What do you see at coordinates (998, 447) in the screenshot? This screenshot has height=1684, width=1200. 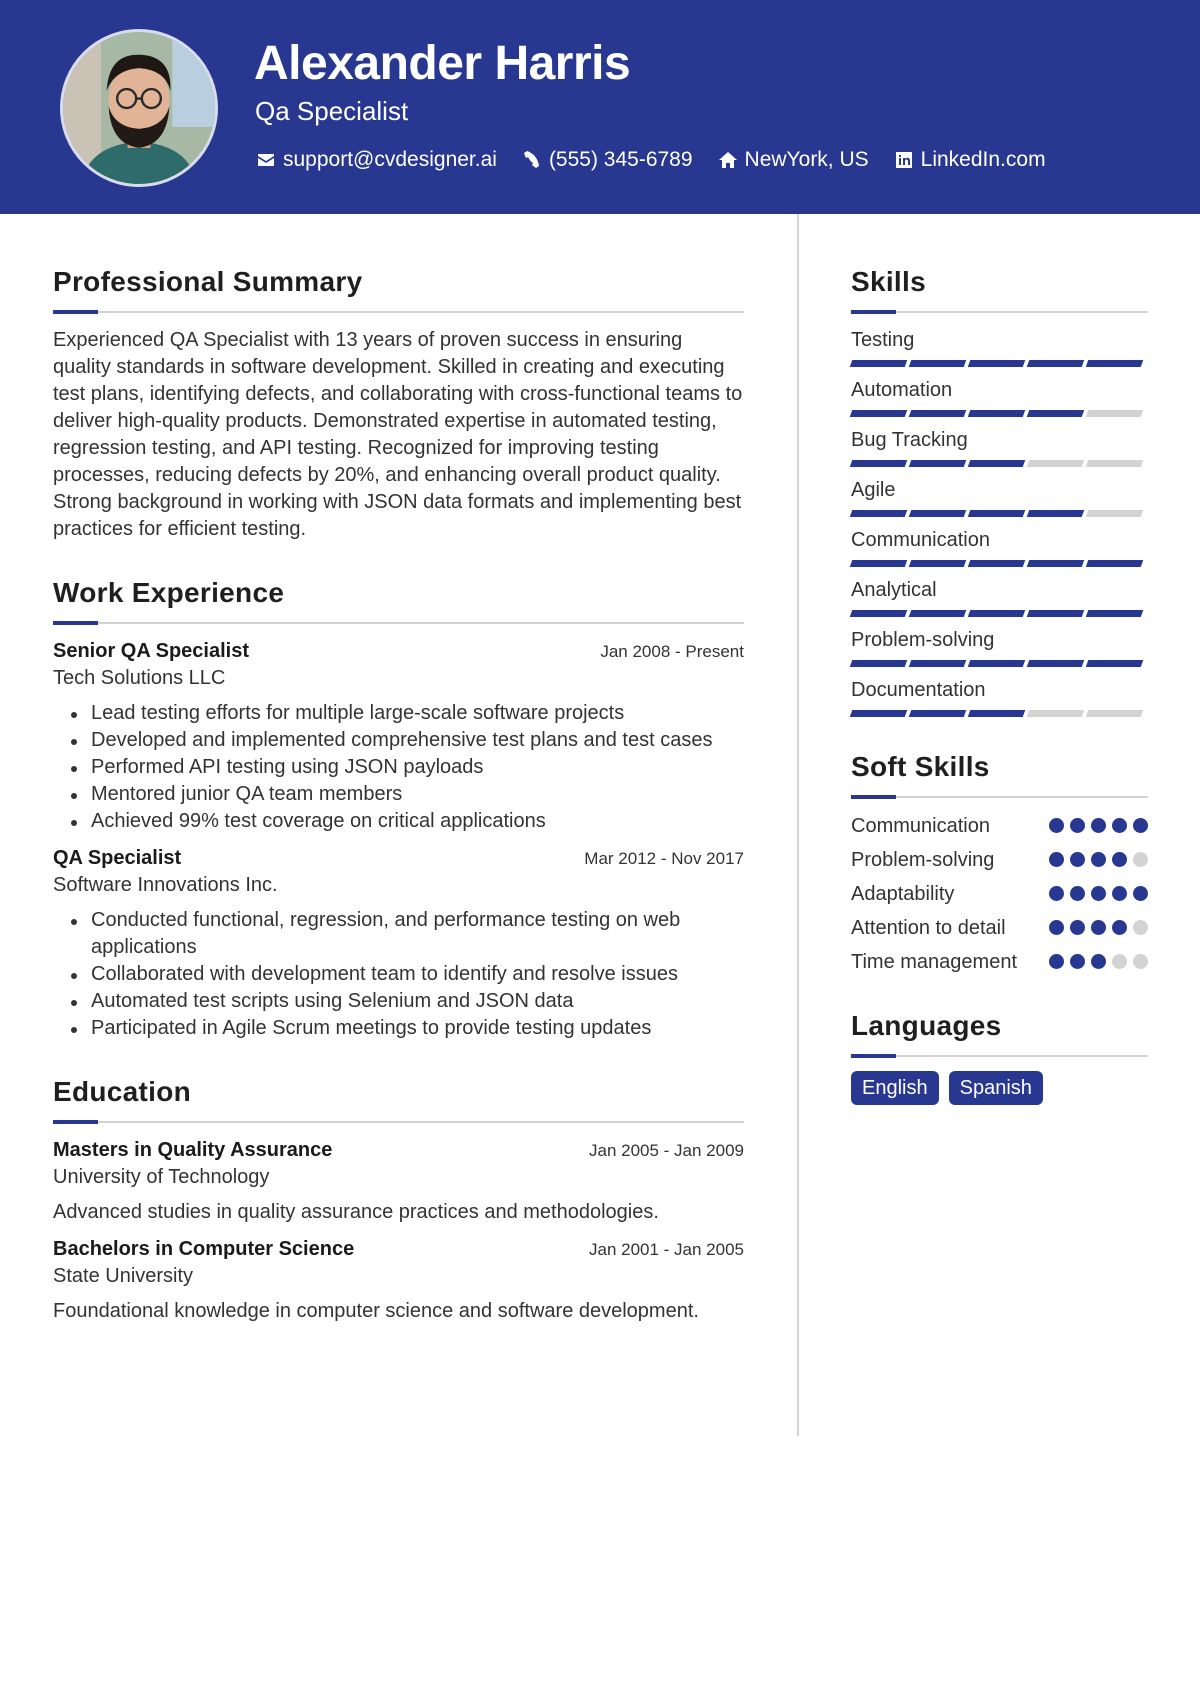 I see `skill-item: Bug Tracking` at bounding box center [998, 447].